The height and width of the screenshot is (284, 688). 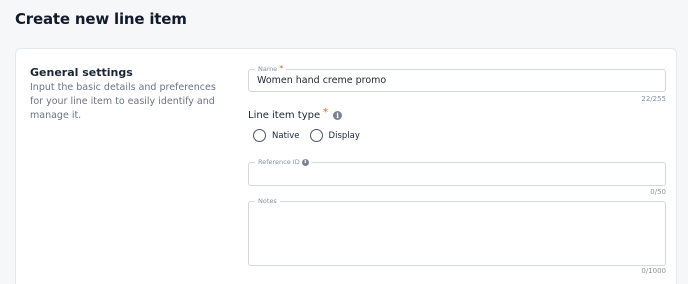 What do you see at coordinates (658, 192) in the screenshot?
I see `reference-id-char-counter: 0/50` at bounding box center [658, 192].